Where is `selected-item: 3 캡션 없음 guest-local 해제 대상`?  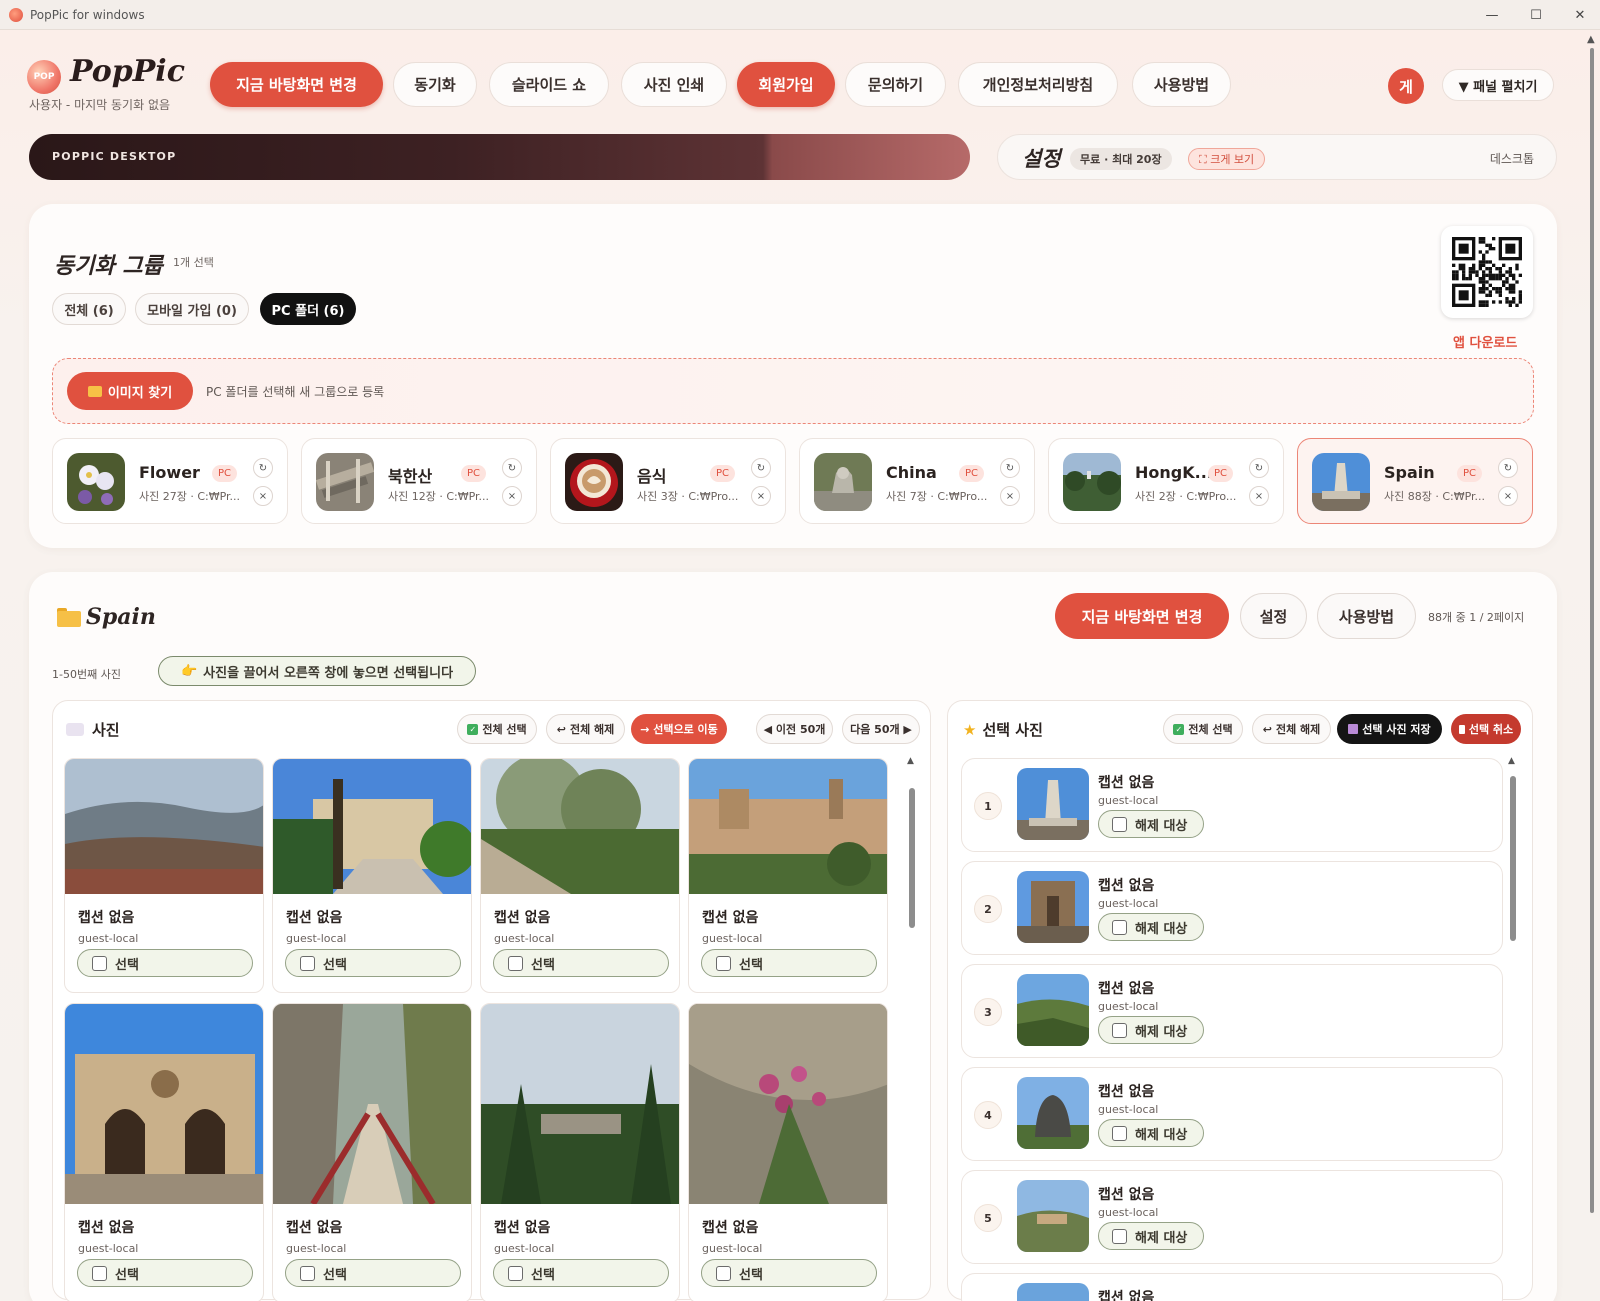
selected-item: 3 캡션 없음 guest-local 해제 대상 is located at coordinates (1232, 1011).